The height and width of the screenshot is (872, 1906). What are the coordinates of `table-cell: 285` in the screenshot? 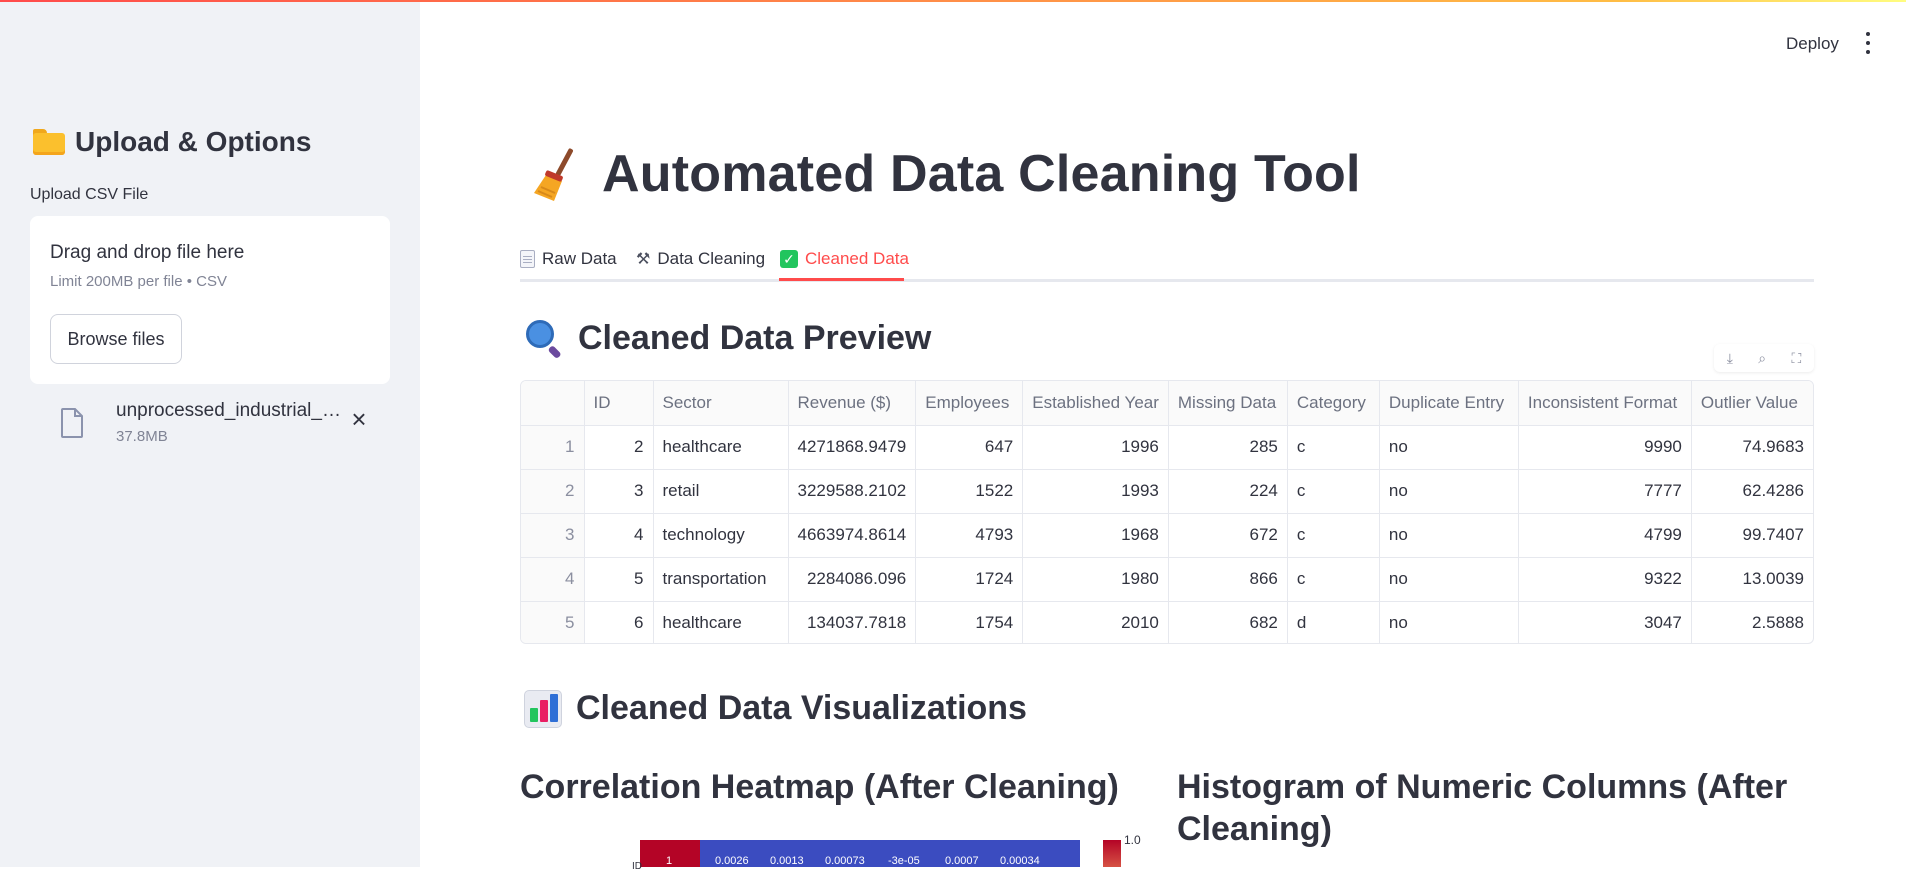 It's located at (1228, 447).